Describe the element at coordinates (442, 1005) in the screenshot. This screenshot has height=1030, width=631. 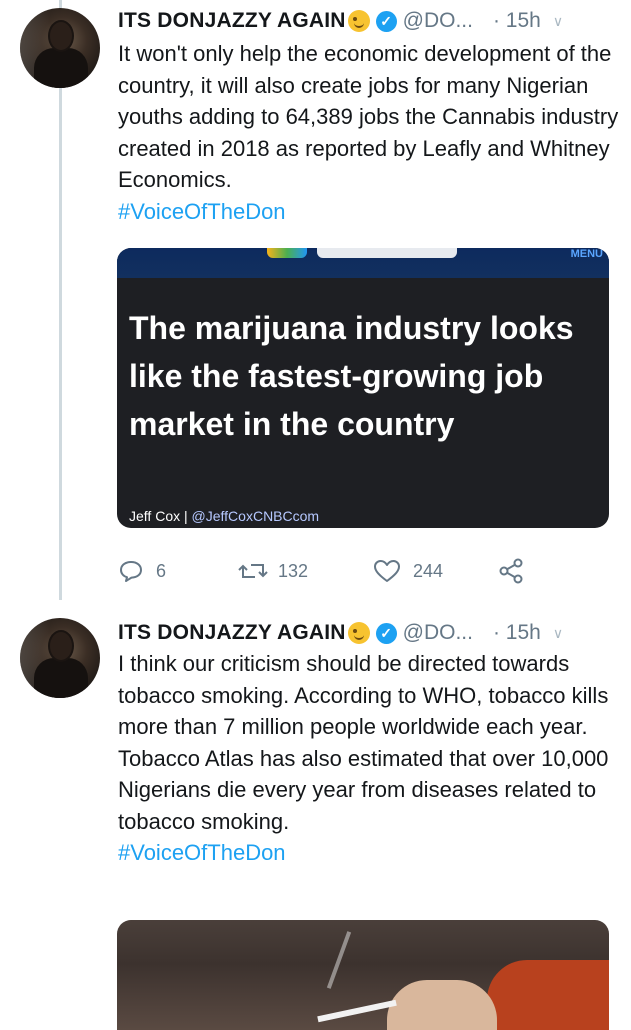
I see `photo-hand` at that location.